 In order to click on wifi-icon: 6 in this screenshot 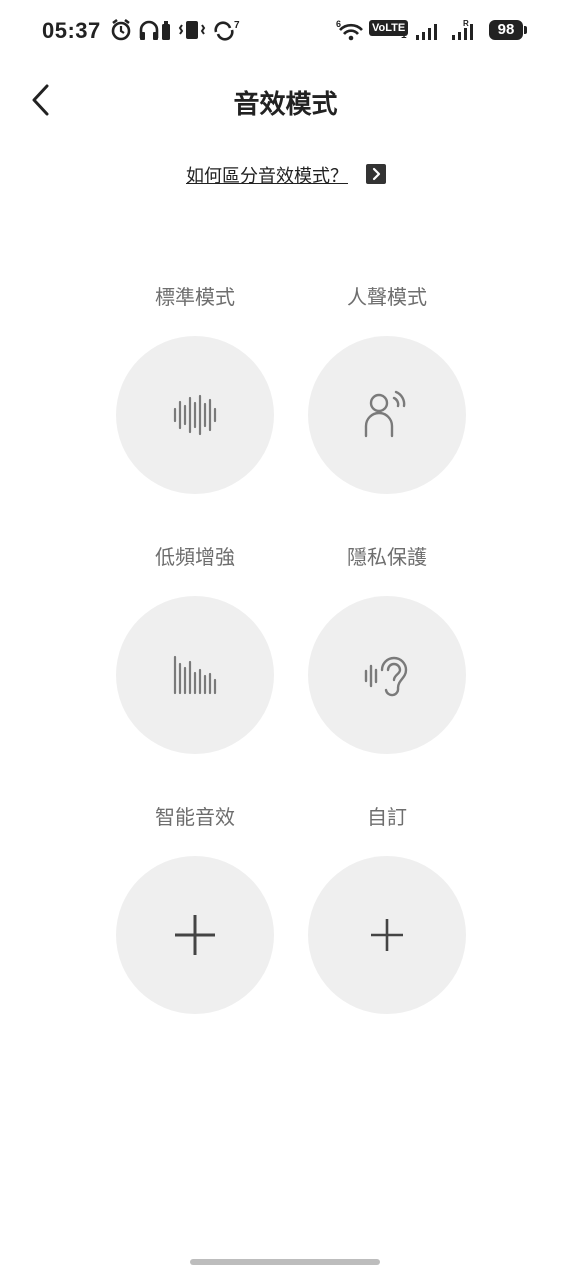, I will do `click(349, 30)`.